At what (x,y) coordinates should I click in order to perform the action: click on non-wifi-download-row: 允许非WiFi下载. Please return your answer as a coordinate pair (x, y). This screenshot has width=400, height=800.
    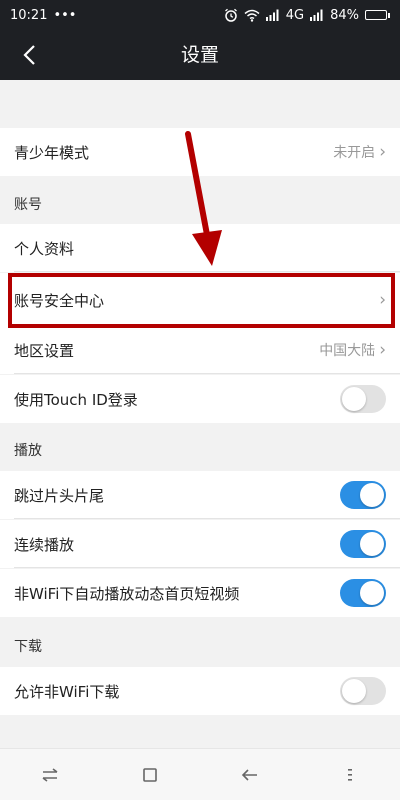
    Looking at the image, I should click on (200, 691).